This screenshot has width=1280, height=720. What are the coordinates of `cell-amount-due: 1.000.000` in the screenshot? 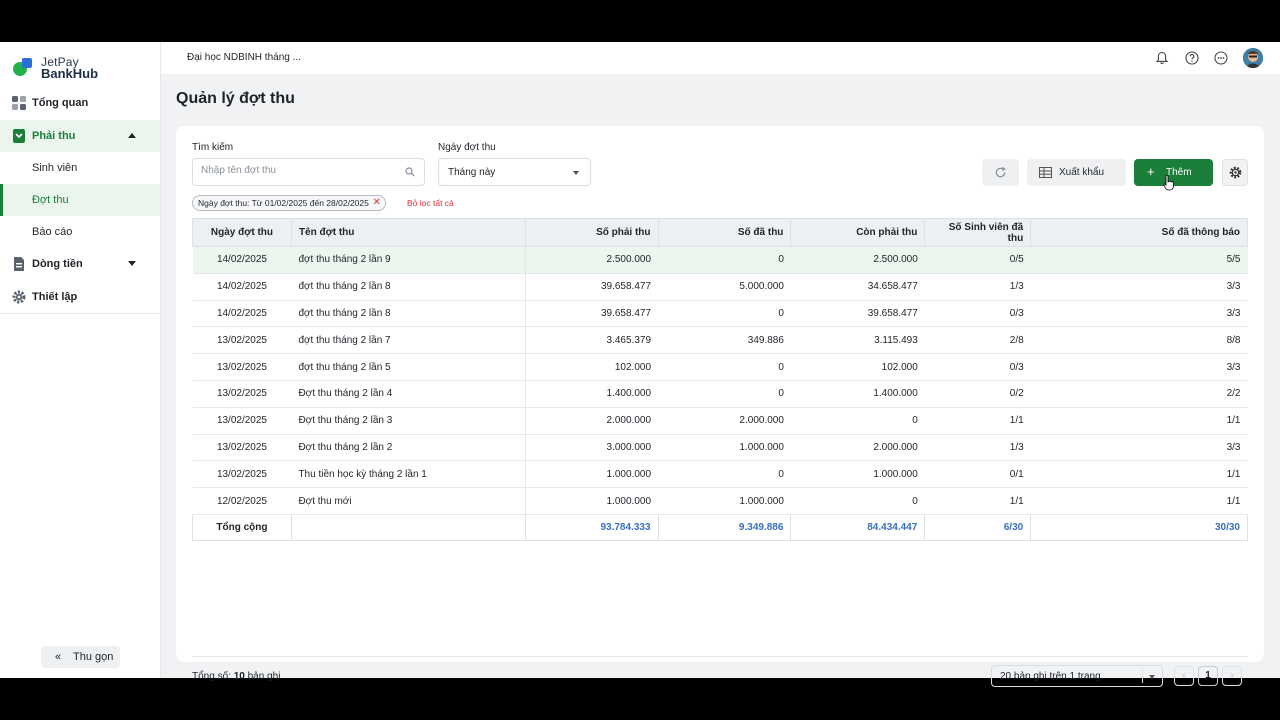 It's located at (592, 474).